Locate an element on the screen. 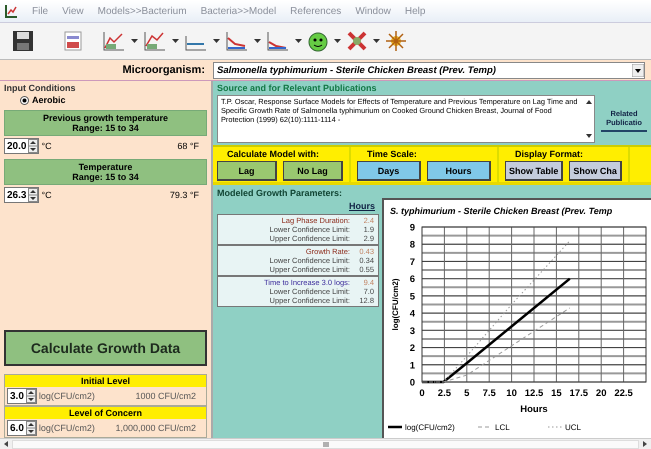 This screenshot has height=449, width=651. legend-label: UCL is located at coordinates (573, 427).